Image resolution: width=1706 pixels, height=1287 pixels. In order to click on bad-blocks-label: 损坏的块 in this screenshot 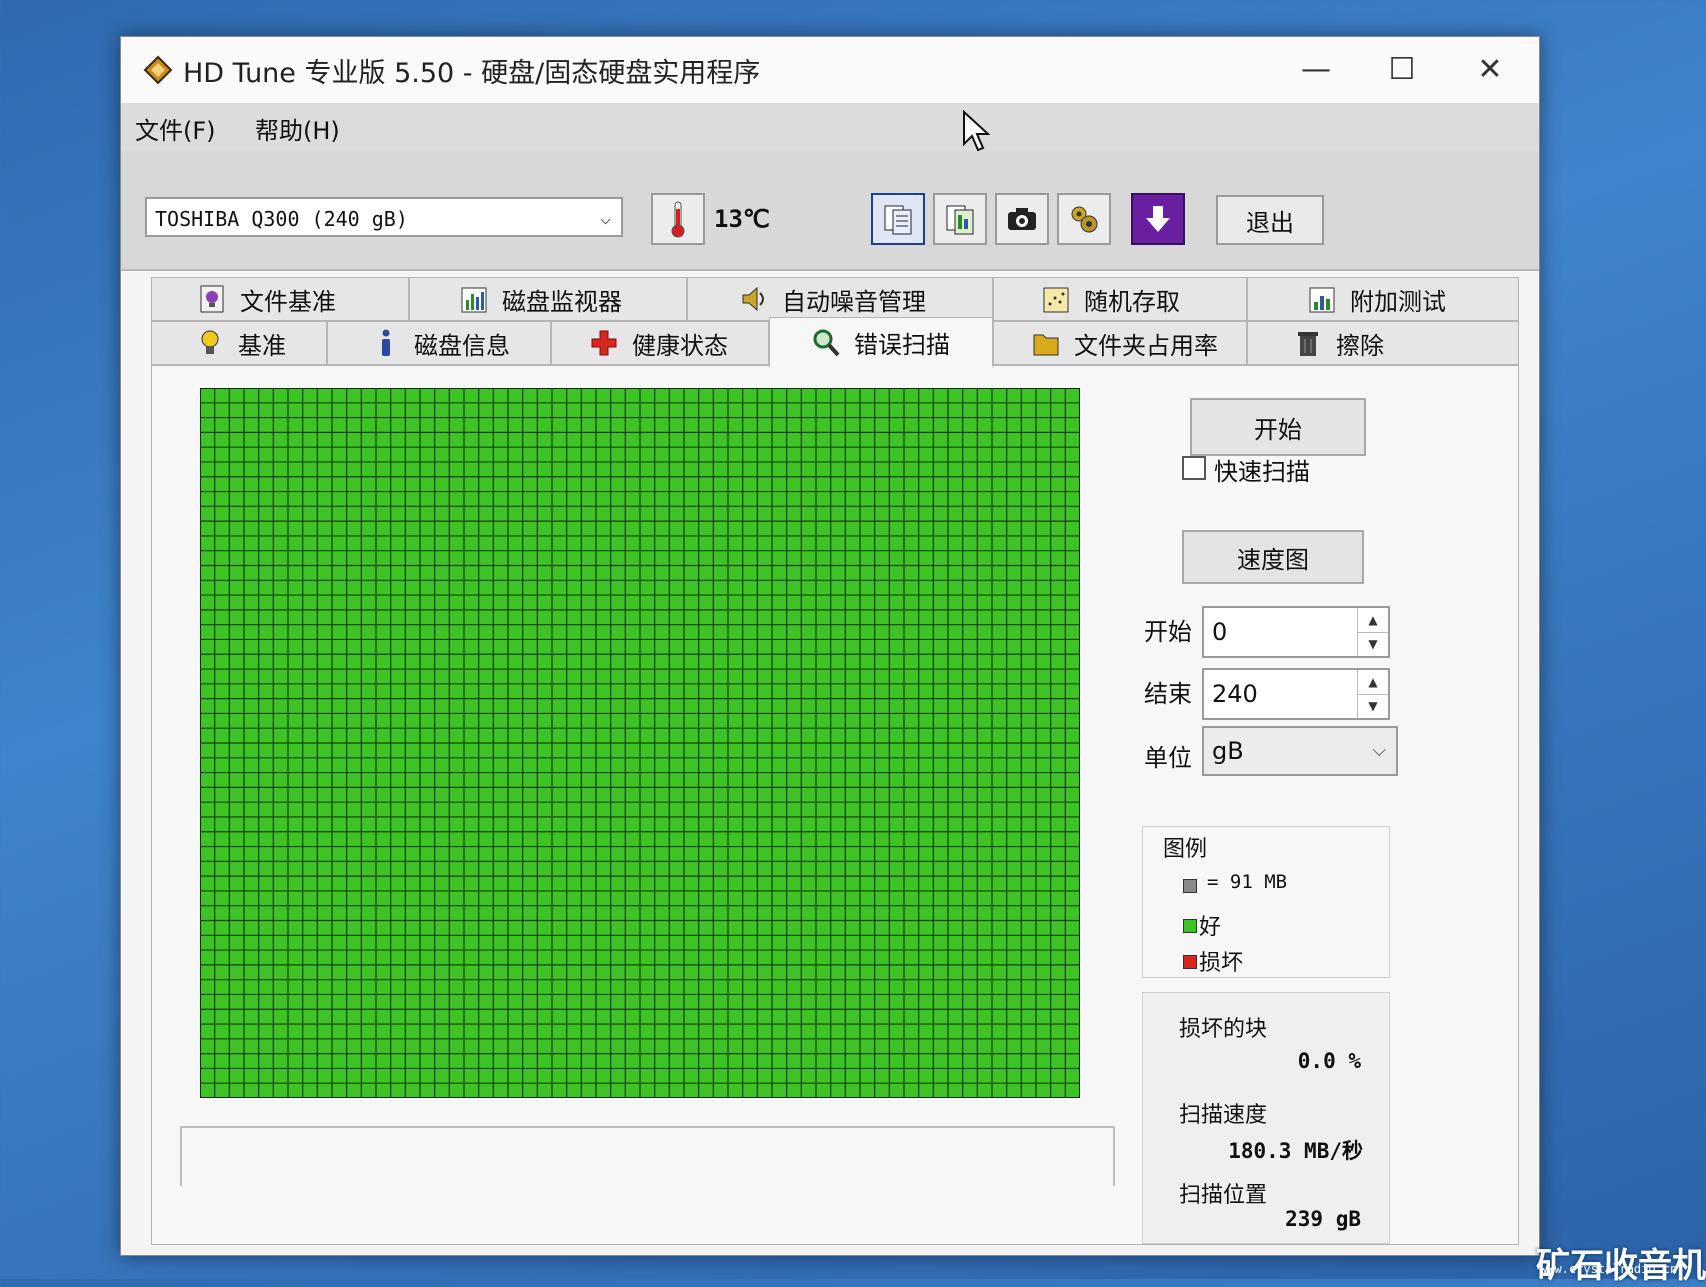, I will do `click(1223, 1029)`.